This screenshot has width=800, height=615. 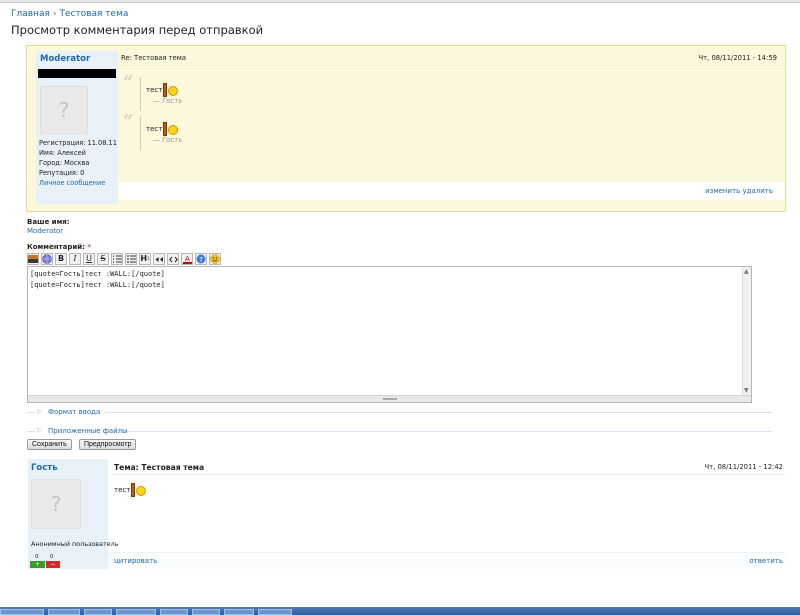 What do you see at coordinates (56, 247) in the screenshot?
I see `comment-label-text: Комментарий:` at bounding box center [56, 247].